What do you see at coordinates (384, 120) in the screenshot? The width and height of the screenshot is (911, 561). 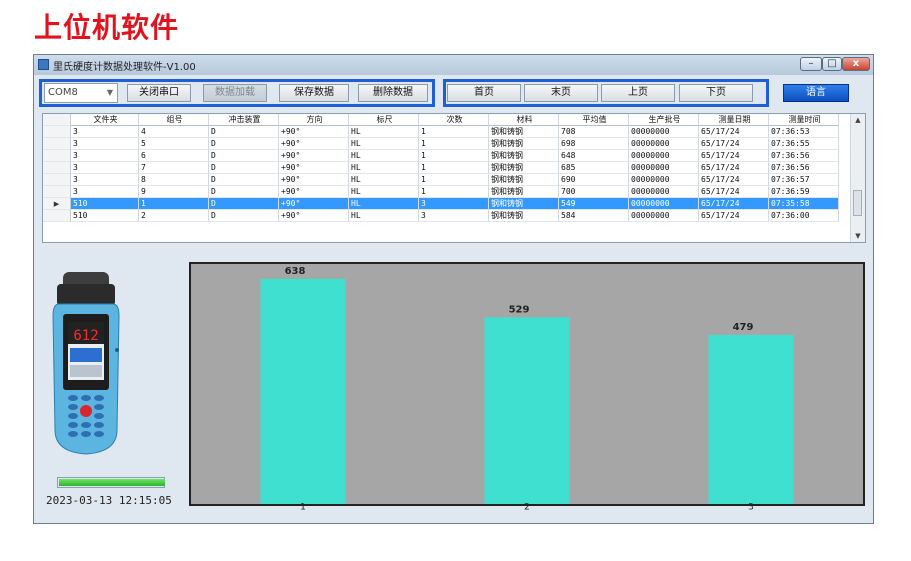 I see `column-header-scale: 标尺` at bounding box center [384, 120].